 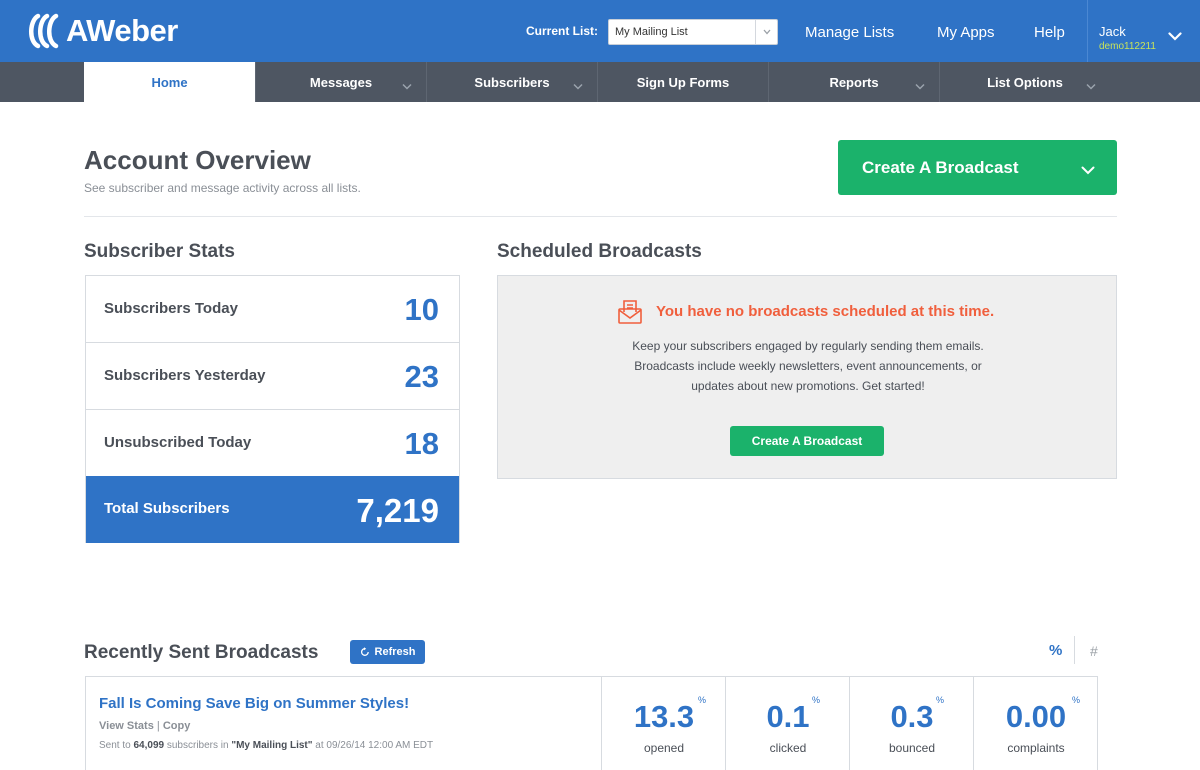 I want to click on stat-value: 23, so click(x=421, y=376).